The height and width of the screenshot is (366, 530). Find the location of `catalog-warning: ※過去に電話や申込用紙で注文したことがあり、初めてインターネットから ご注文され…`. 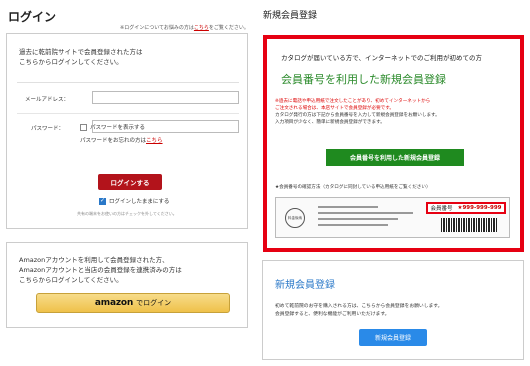

catalog-warning: ※過去に電話や申込用紙で注文したことがあり、初めてインターネットから ご注文され… is located at coordinates (397, 105).